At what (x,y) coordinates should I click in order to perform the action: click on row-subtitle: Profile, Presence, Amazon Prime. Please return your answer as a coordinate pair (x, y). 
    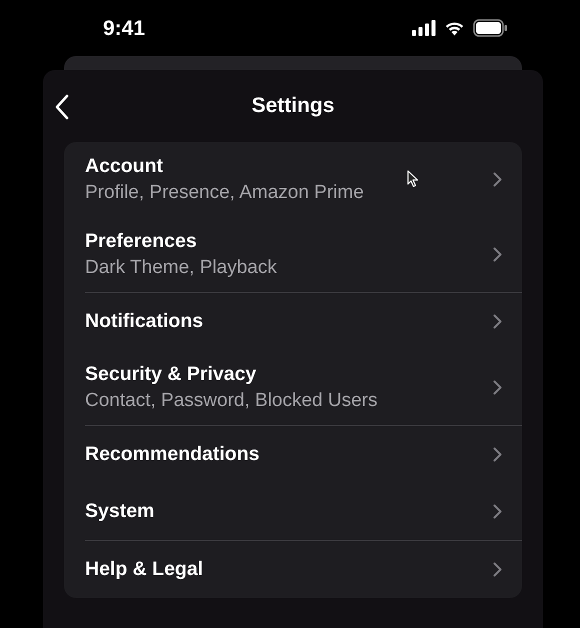
    Looking at the image, I should click on (225, 193).